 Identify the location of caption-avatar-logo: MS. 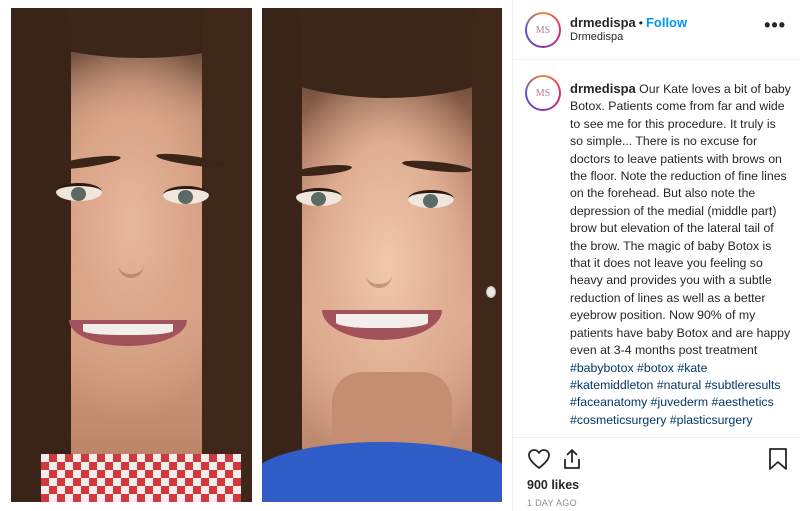
(543, 93).